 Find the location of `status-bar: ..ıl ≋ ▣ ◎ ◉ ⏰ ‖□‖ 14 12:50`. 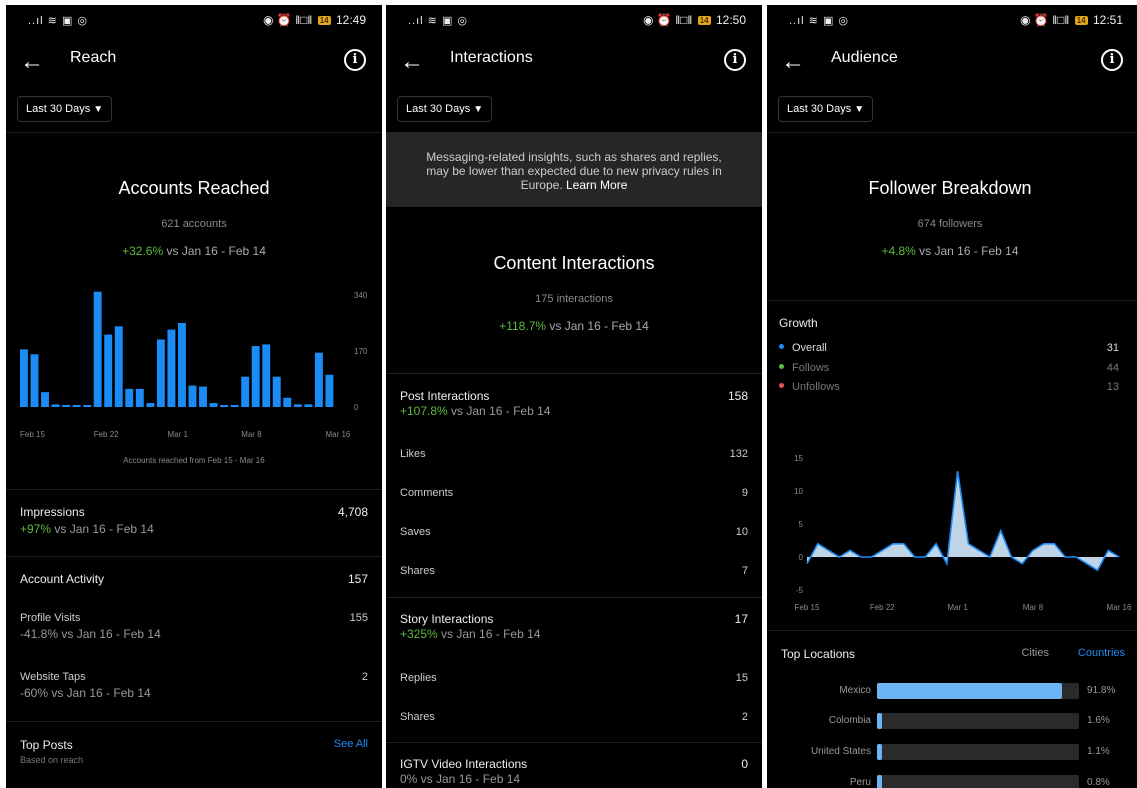

status-bar: ..ıl ≋ ▣ ◎ ◉ ⏰ ‖□‖ 14 12:50 is located at coordinates (574, 20).